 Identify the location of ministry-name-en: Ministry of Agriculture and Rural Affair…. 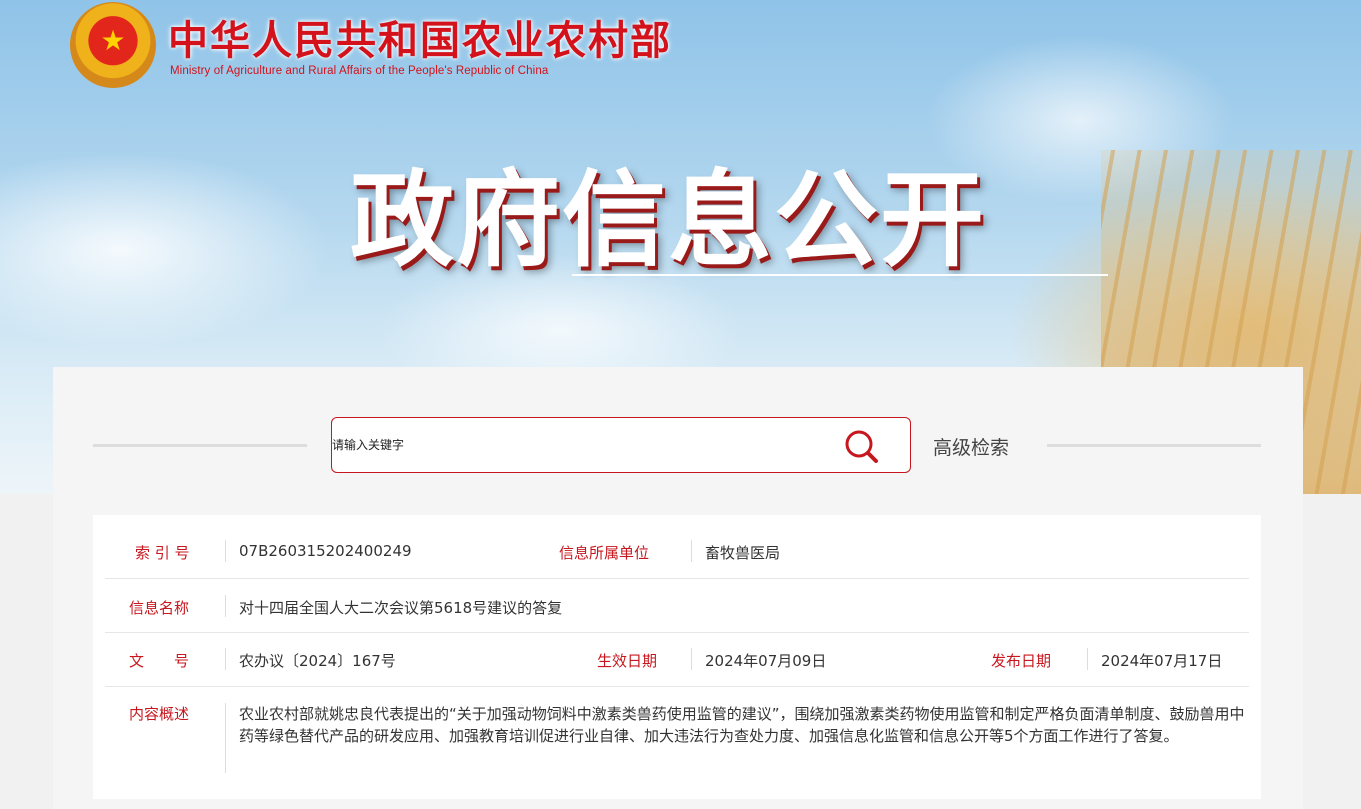
(359, 71).